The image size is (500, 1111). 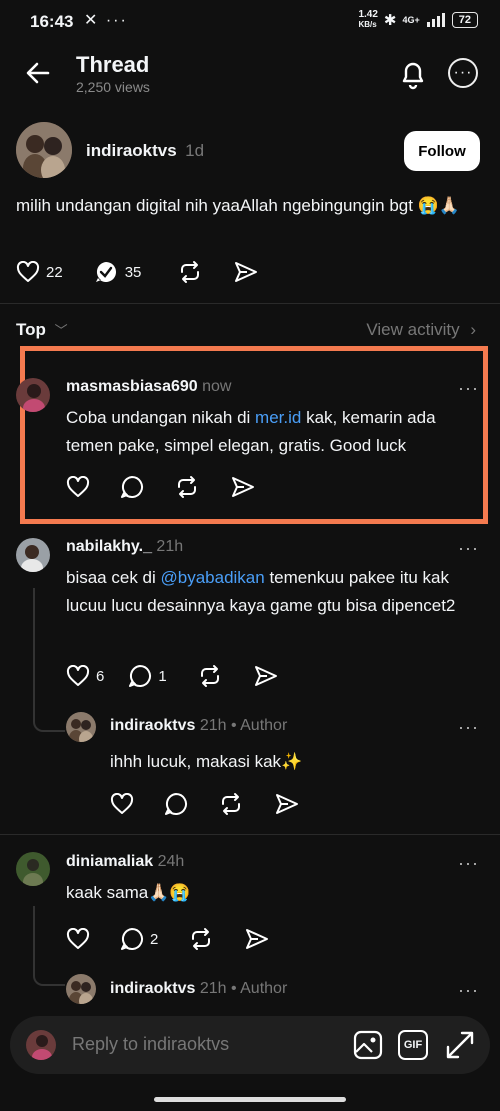 I want to click on comment-username: nabilakhy._, so click(x=109, y=546).